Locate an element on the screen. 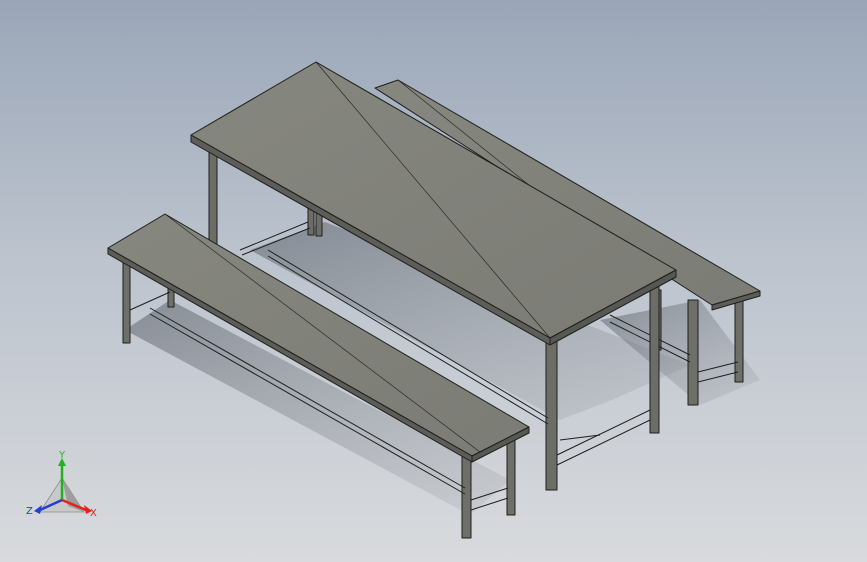 This screenshot has width=867, height=562. z-axis-arrow is located at coordinates (38, 509).